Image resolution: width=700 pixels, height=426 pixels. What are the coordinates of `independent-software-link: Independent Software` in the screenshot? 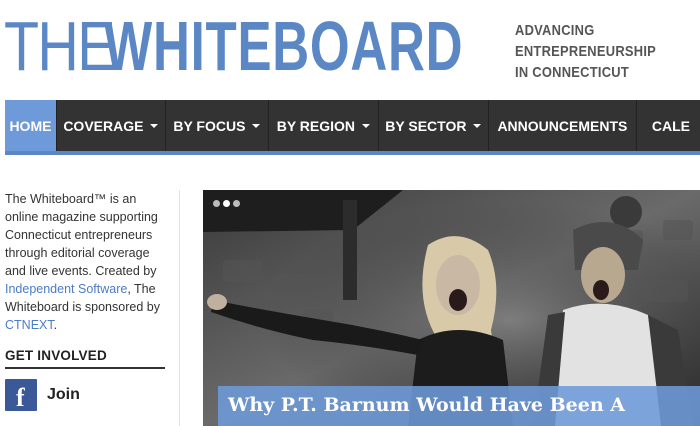 It's located at (66, 289).